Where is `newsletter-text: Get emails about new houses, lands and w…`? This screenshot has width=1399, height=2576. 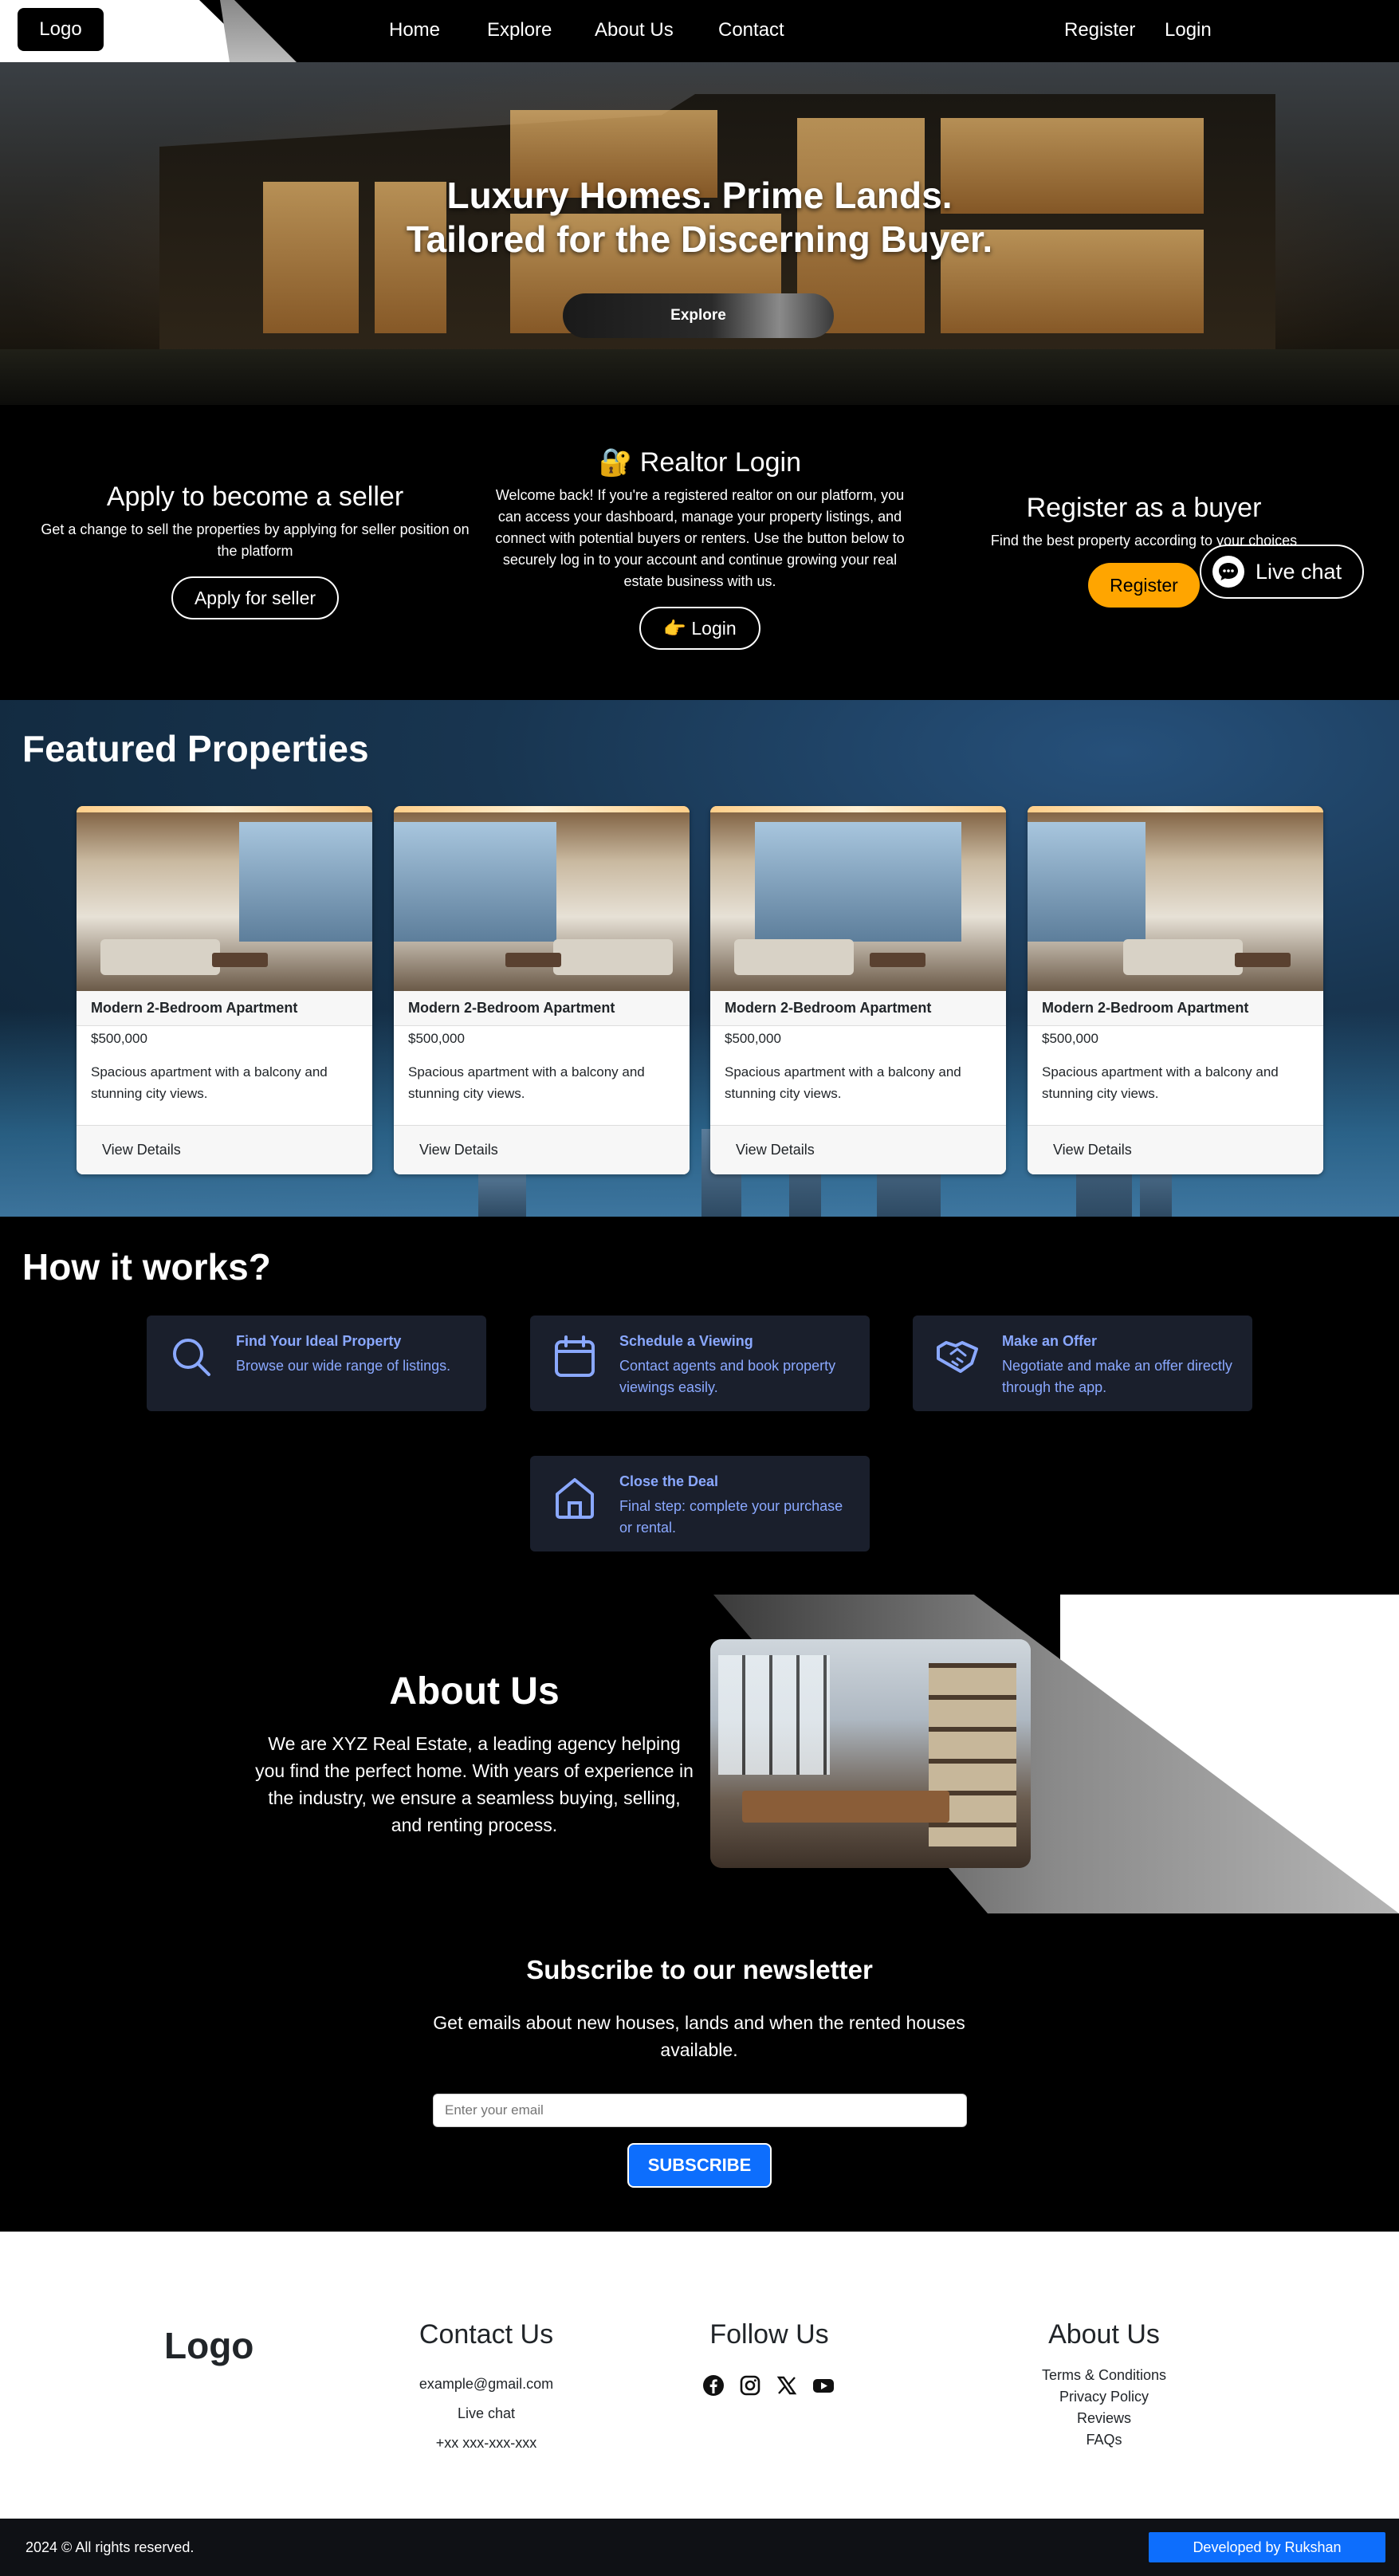
newsletter-text: Get emails about new houses, lands and w… is located at coordinates (699, 2036).